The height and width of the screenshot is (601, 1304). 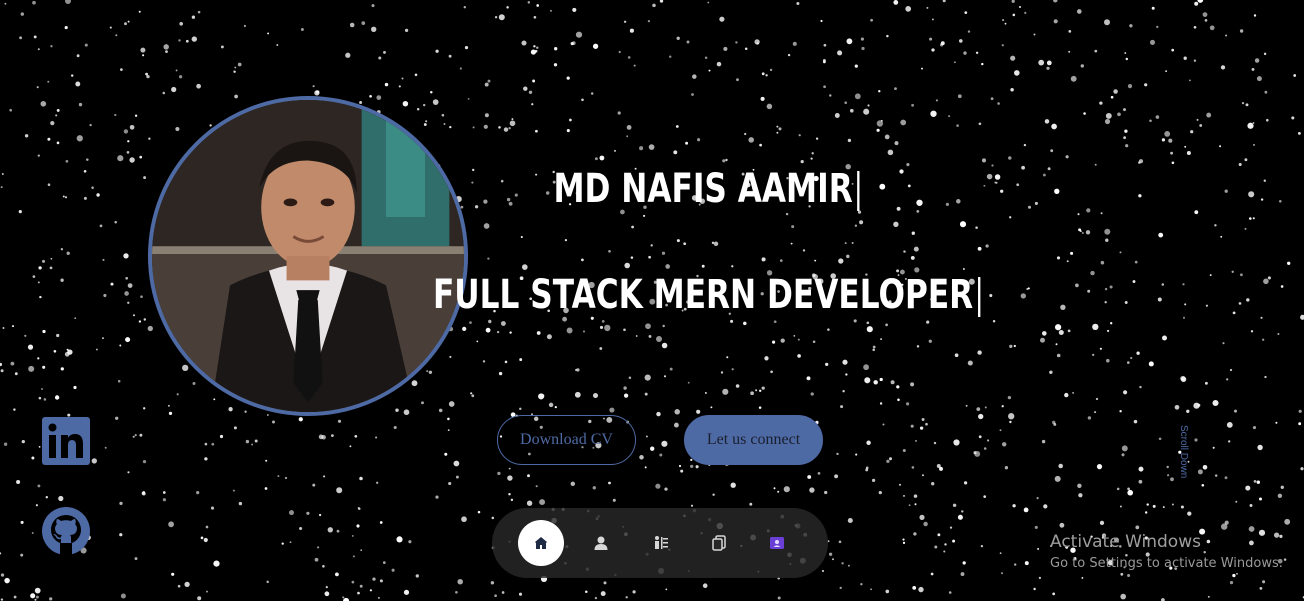 I want to click on download-cv-button: Download CV, so click(x=566, y=440).